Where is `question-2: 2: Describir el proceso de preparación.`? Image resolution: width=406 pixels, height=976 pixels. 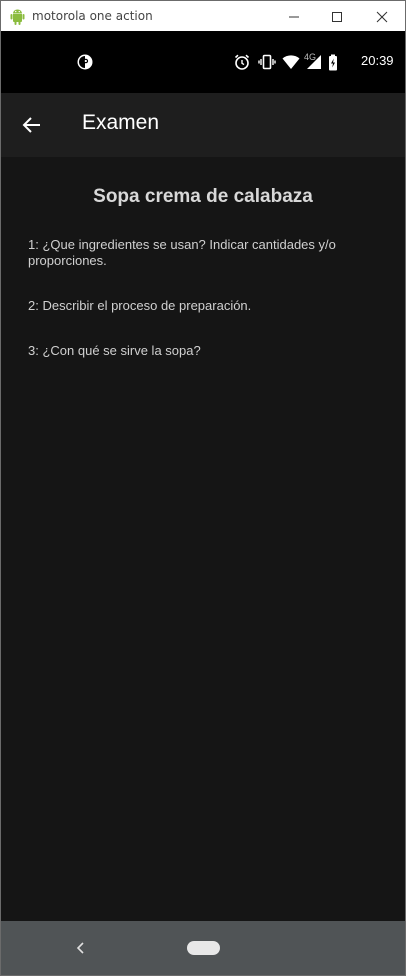
question-2: 2: Describir el proceso de preparación. is located at coordinates (140, 305).